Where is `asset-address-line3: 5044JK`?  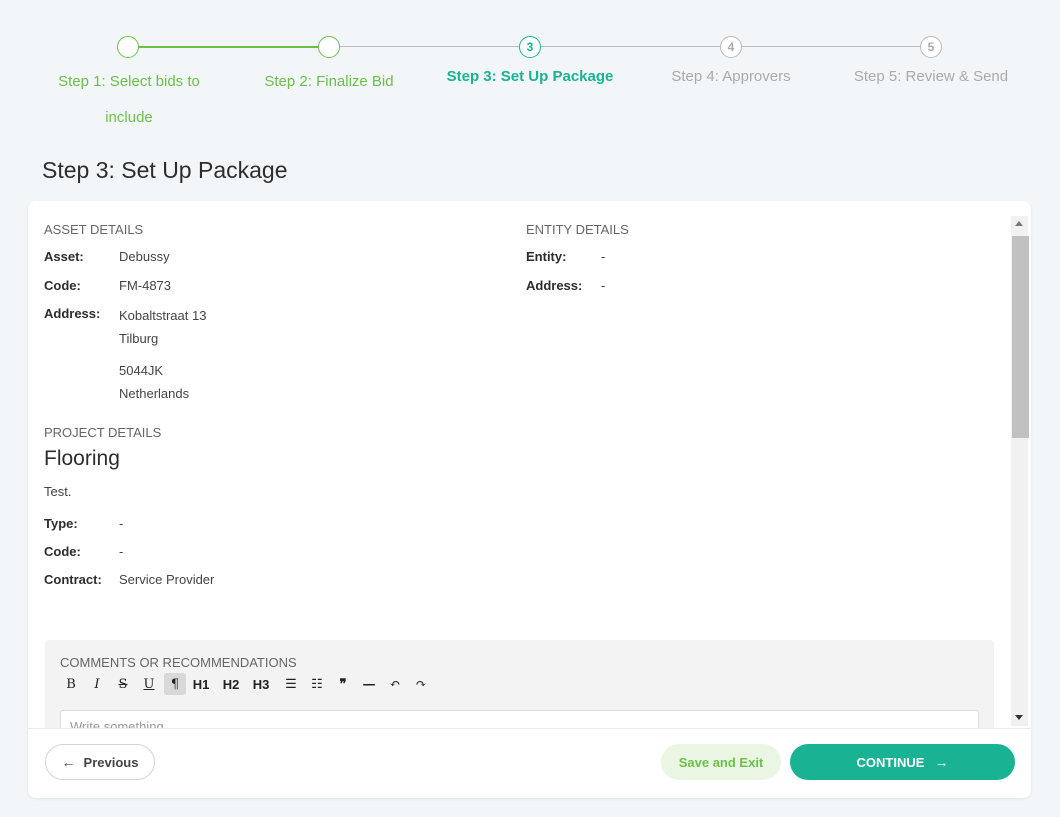 asset-address-line3: 5044JK is located at coordinates (141, 370).